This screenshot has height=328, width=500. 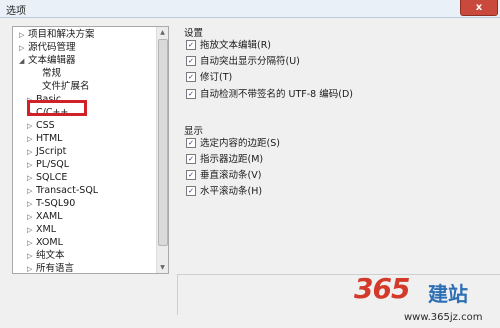 I want to click on tree-item: ◢ 文本编辑器, so click(x=47, y=61).